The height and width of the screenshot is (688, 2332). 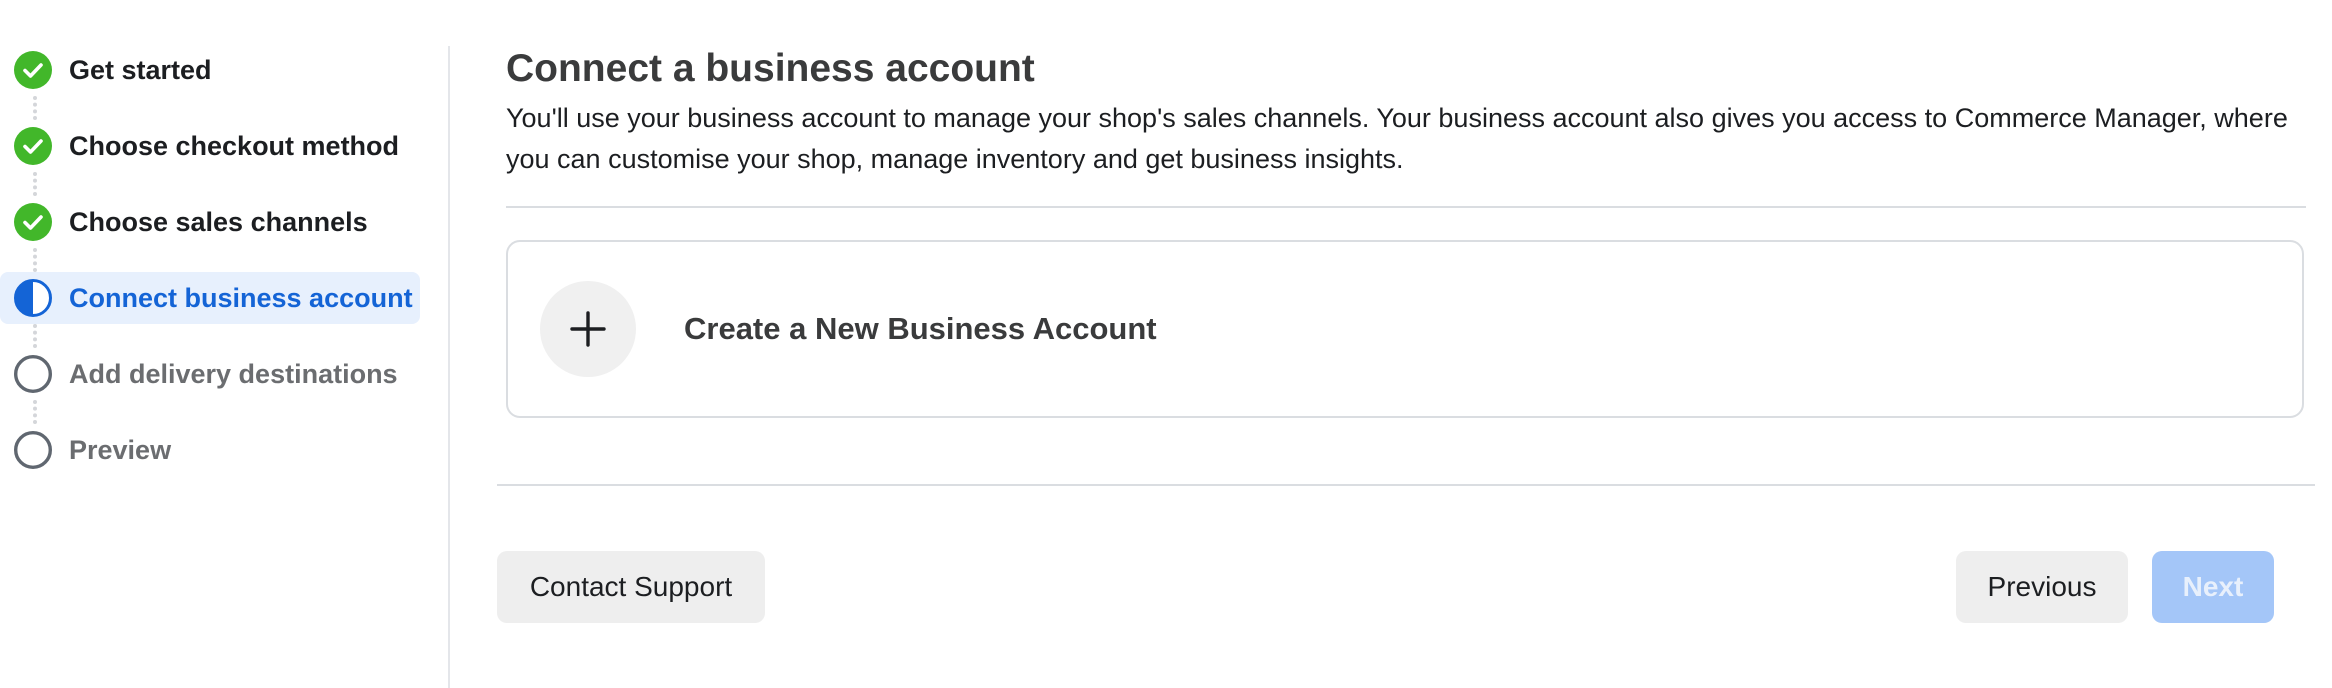 What do you see at coordinates (241, 297) in the screenshot?
I see `step-label: Connect business account` at bounding box center [241, 297].